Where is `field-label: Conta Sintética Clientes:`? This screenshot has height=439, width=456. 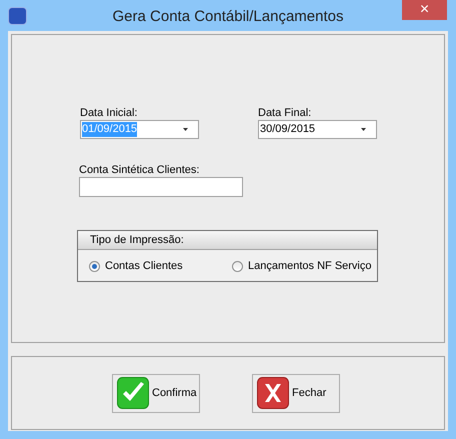
field-label: Conta Sintética Clientes: is located at coordinates (139, 170).